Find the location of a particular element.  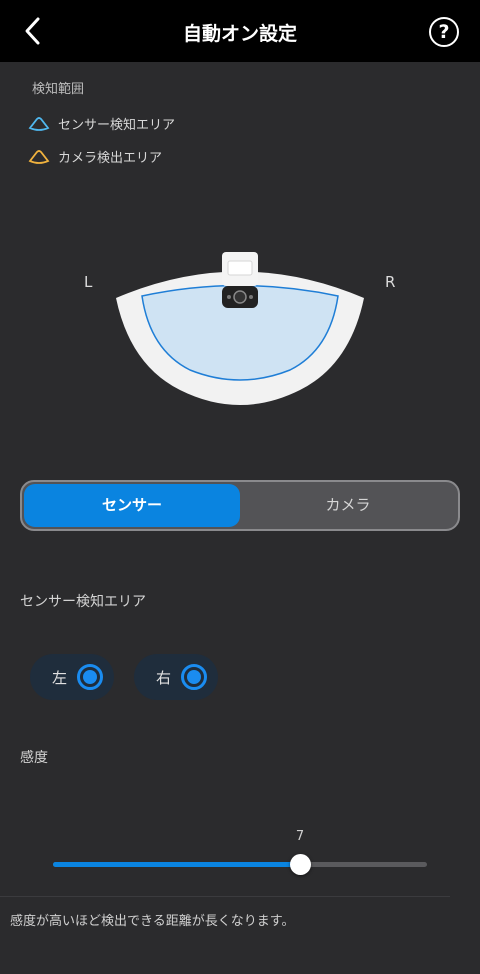

left-side-toggle-label: 左 is located at coordinates (60, 678).